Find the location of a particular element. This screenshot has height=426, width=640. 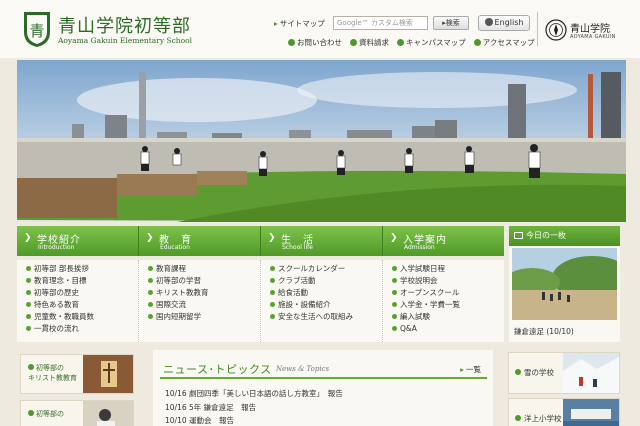

submenu-school-life: スクールカレンダー クラブ活動 給食活動 施設・設備紹介 安全な生活への取組み is located at coordinates (322, 301).